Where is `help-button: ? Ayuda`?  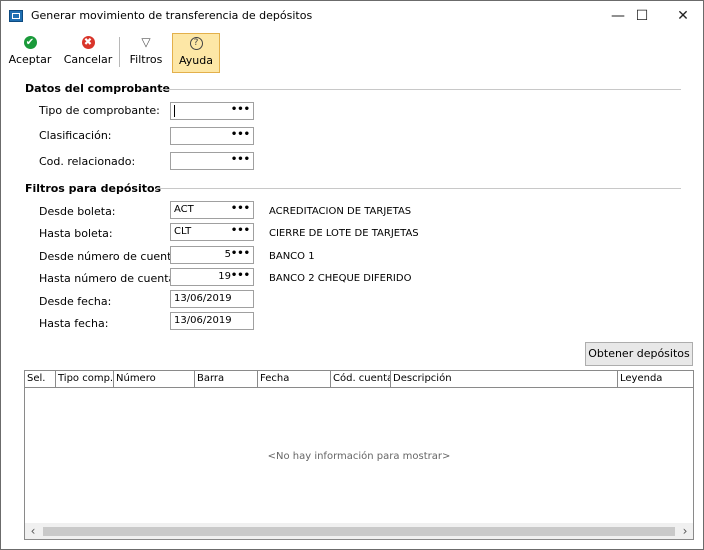 help-button: ? Ayuda is located at coordinates (196, 53).